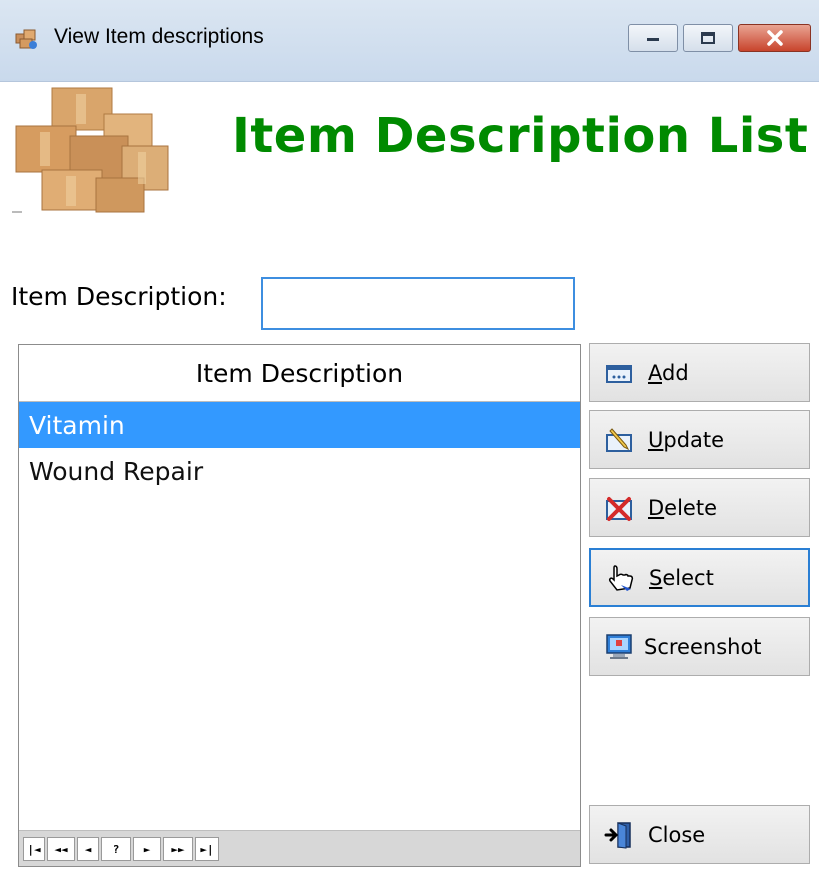  What do you see at coordinates (619, 373) in the screenshot?
I see `add-icon` at bounding box center [619, 373].